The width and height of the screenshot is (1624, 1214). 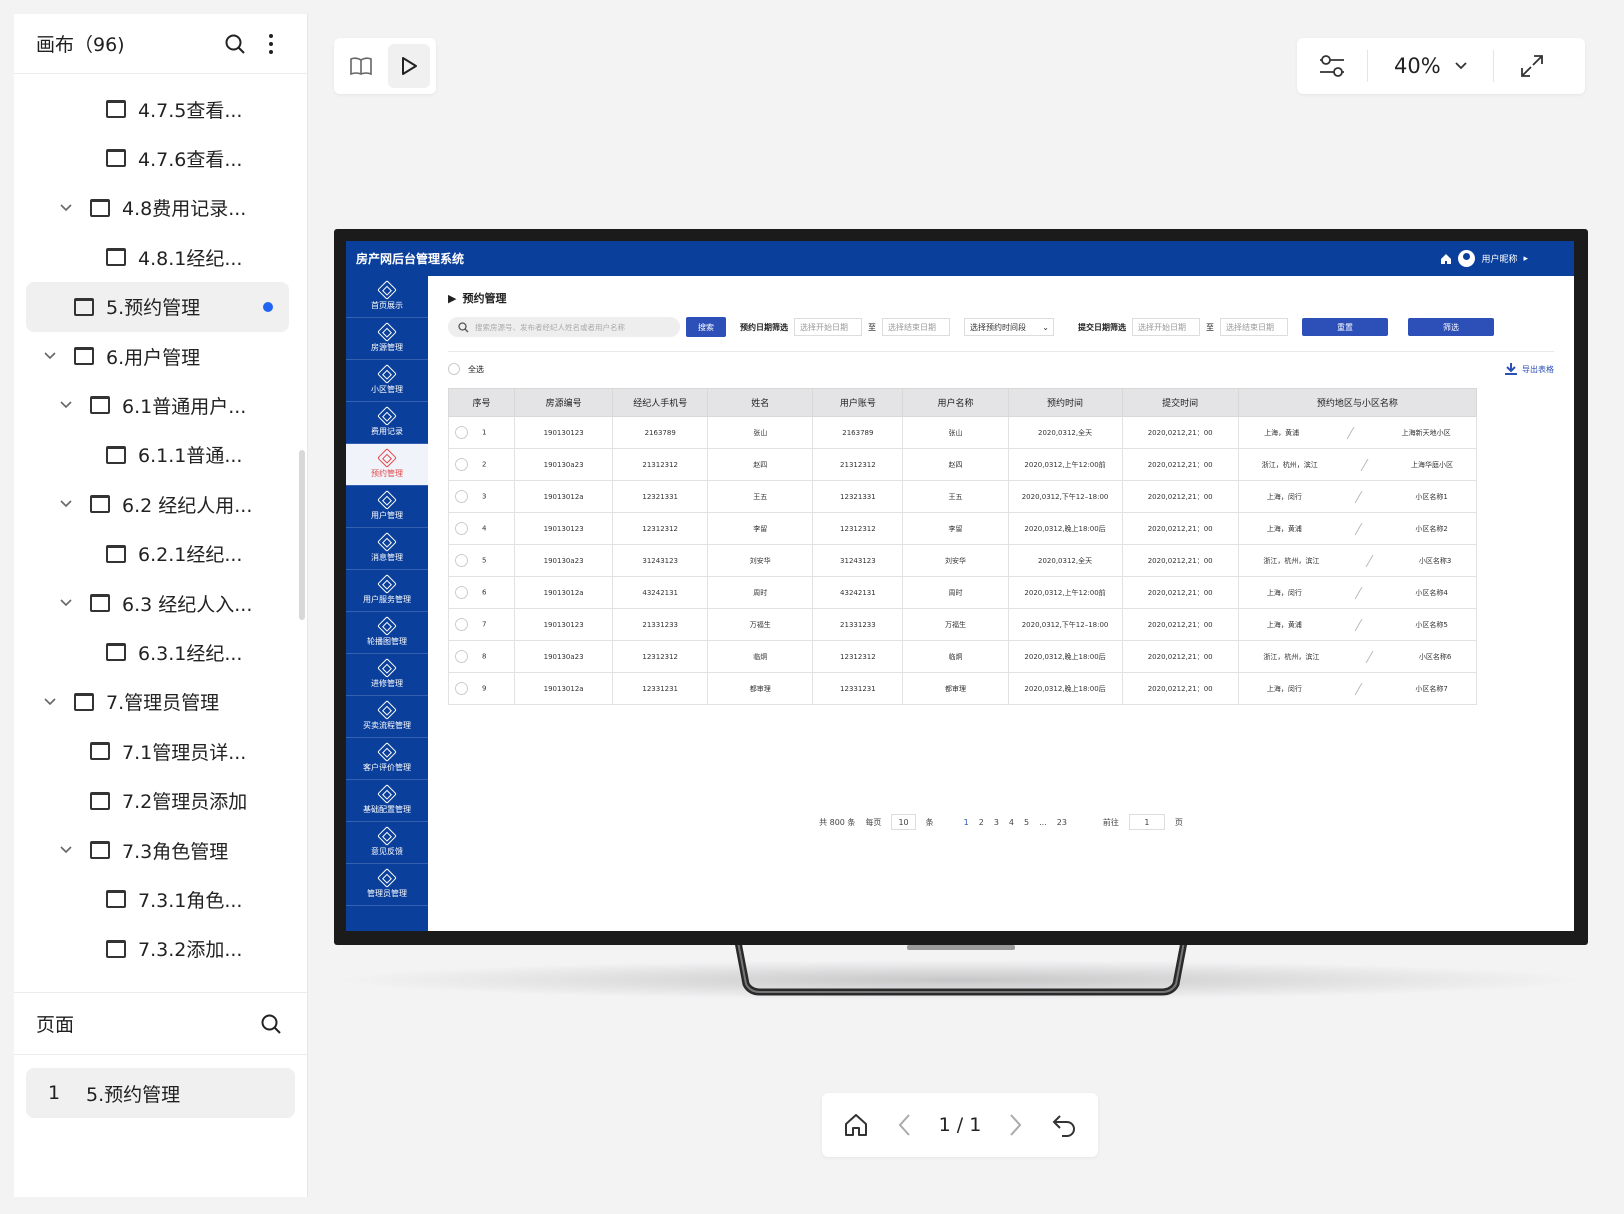 What do you see at coordinates (454, 369) in the screenshot?
I see `select-all-radio` at bounding box center [454, 369].